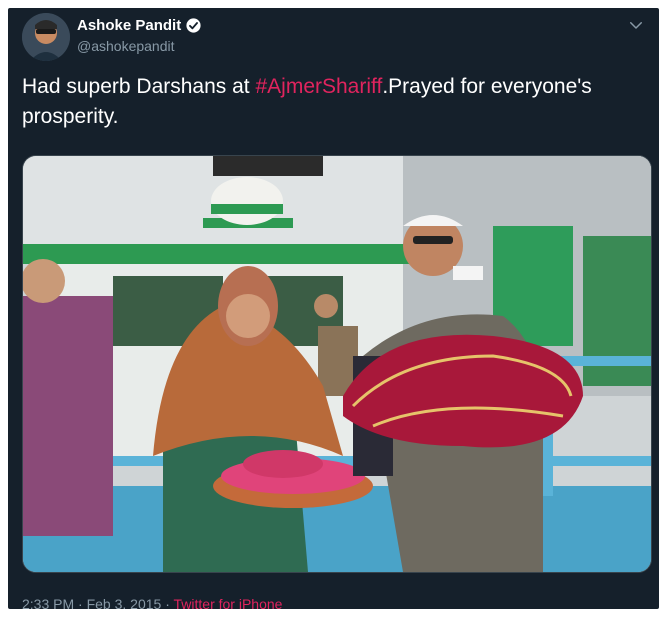  I want to click on tweet-source-link: Twitter for iPhone, so click(228, 602).